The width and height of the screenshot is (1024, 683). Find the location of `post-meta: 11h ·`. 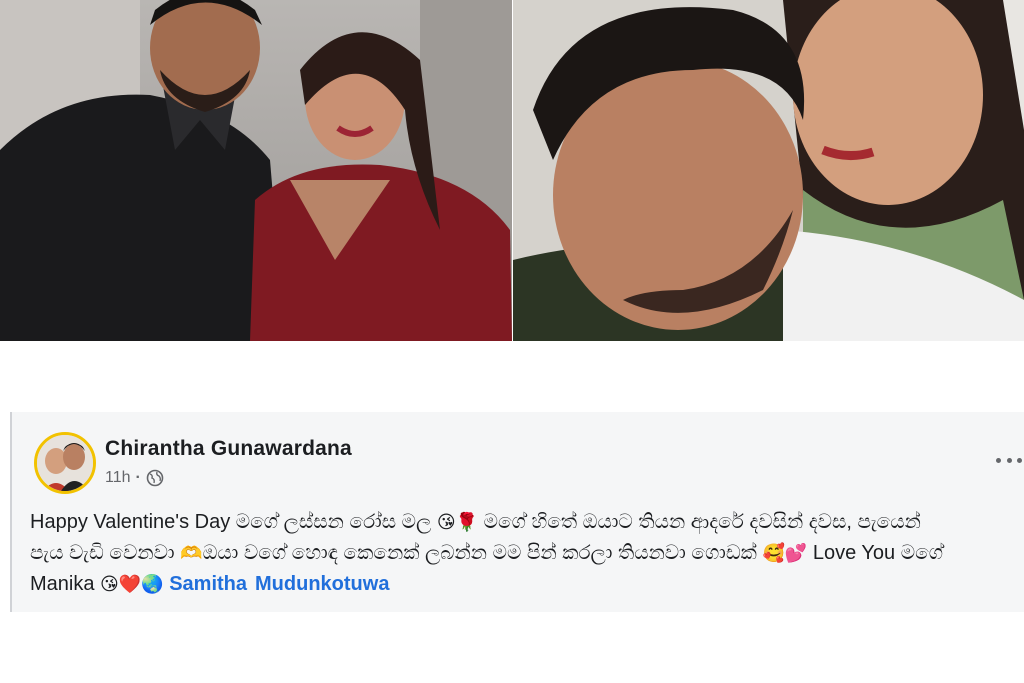

post-meta: 11h · is located at coordinates (134, 478).